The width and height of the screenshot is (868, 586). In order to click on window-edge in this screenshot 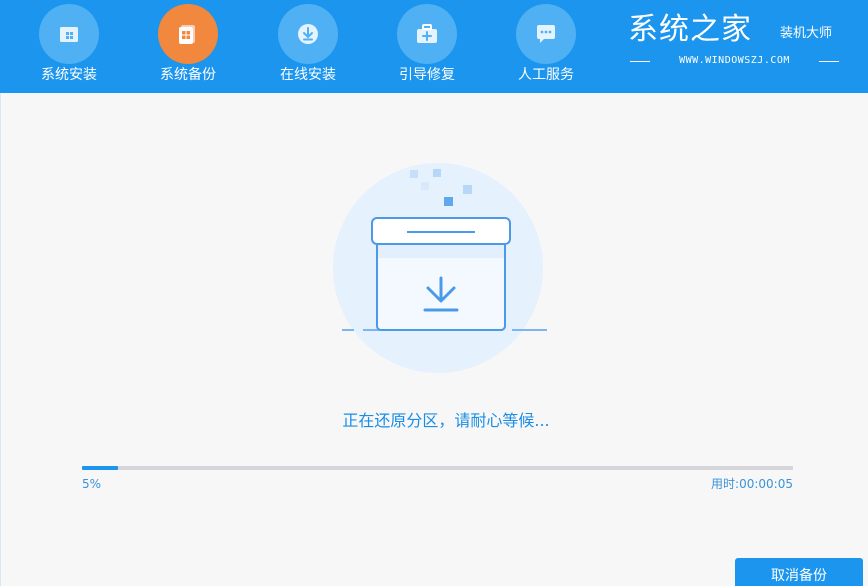, I will do `click(0, 339)`.